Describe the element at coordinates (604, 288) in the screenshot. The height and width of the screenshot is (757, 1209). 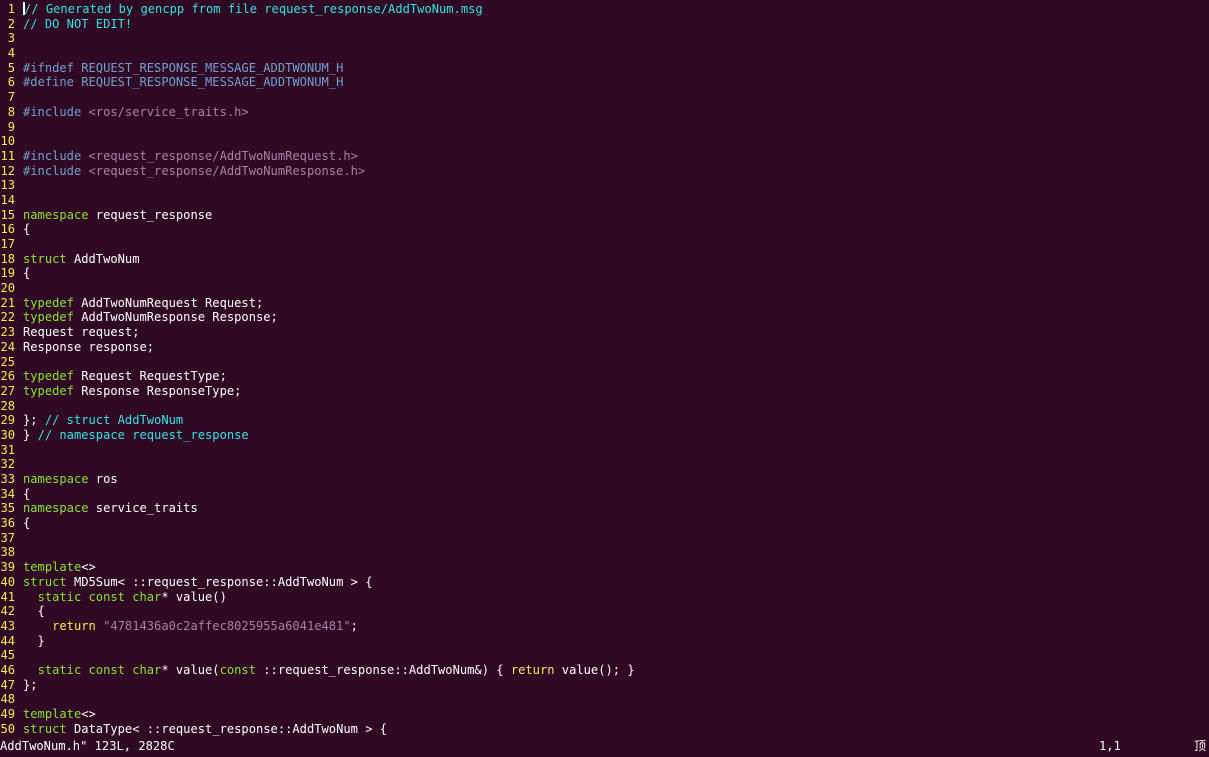
I see `code-line: 20` at that location.